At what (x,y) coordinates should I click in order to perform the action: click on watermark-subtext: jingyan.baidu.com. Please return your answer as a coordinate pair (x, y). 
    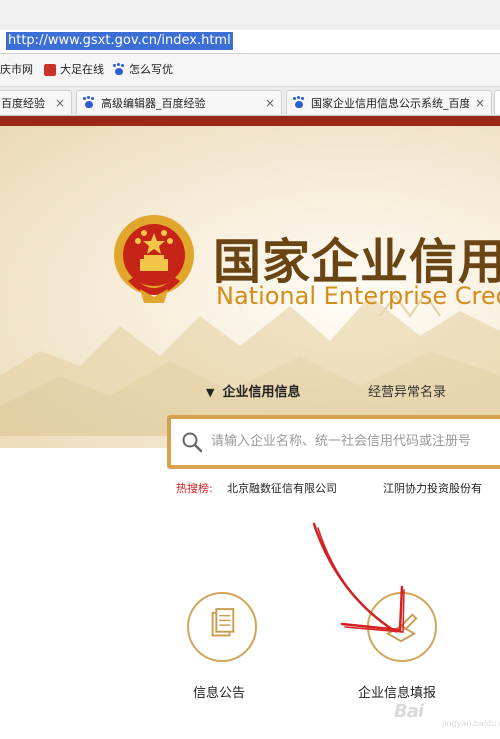
    Looking at the image, I should click on (471, 723).